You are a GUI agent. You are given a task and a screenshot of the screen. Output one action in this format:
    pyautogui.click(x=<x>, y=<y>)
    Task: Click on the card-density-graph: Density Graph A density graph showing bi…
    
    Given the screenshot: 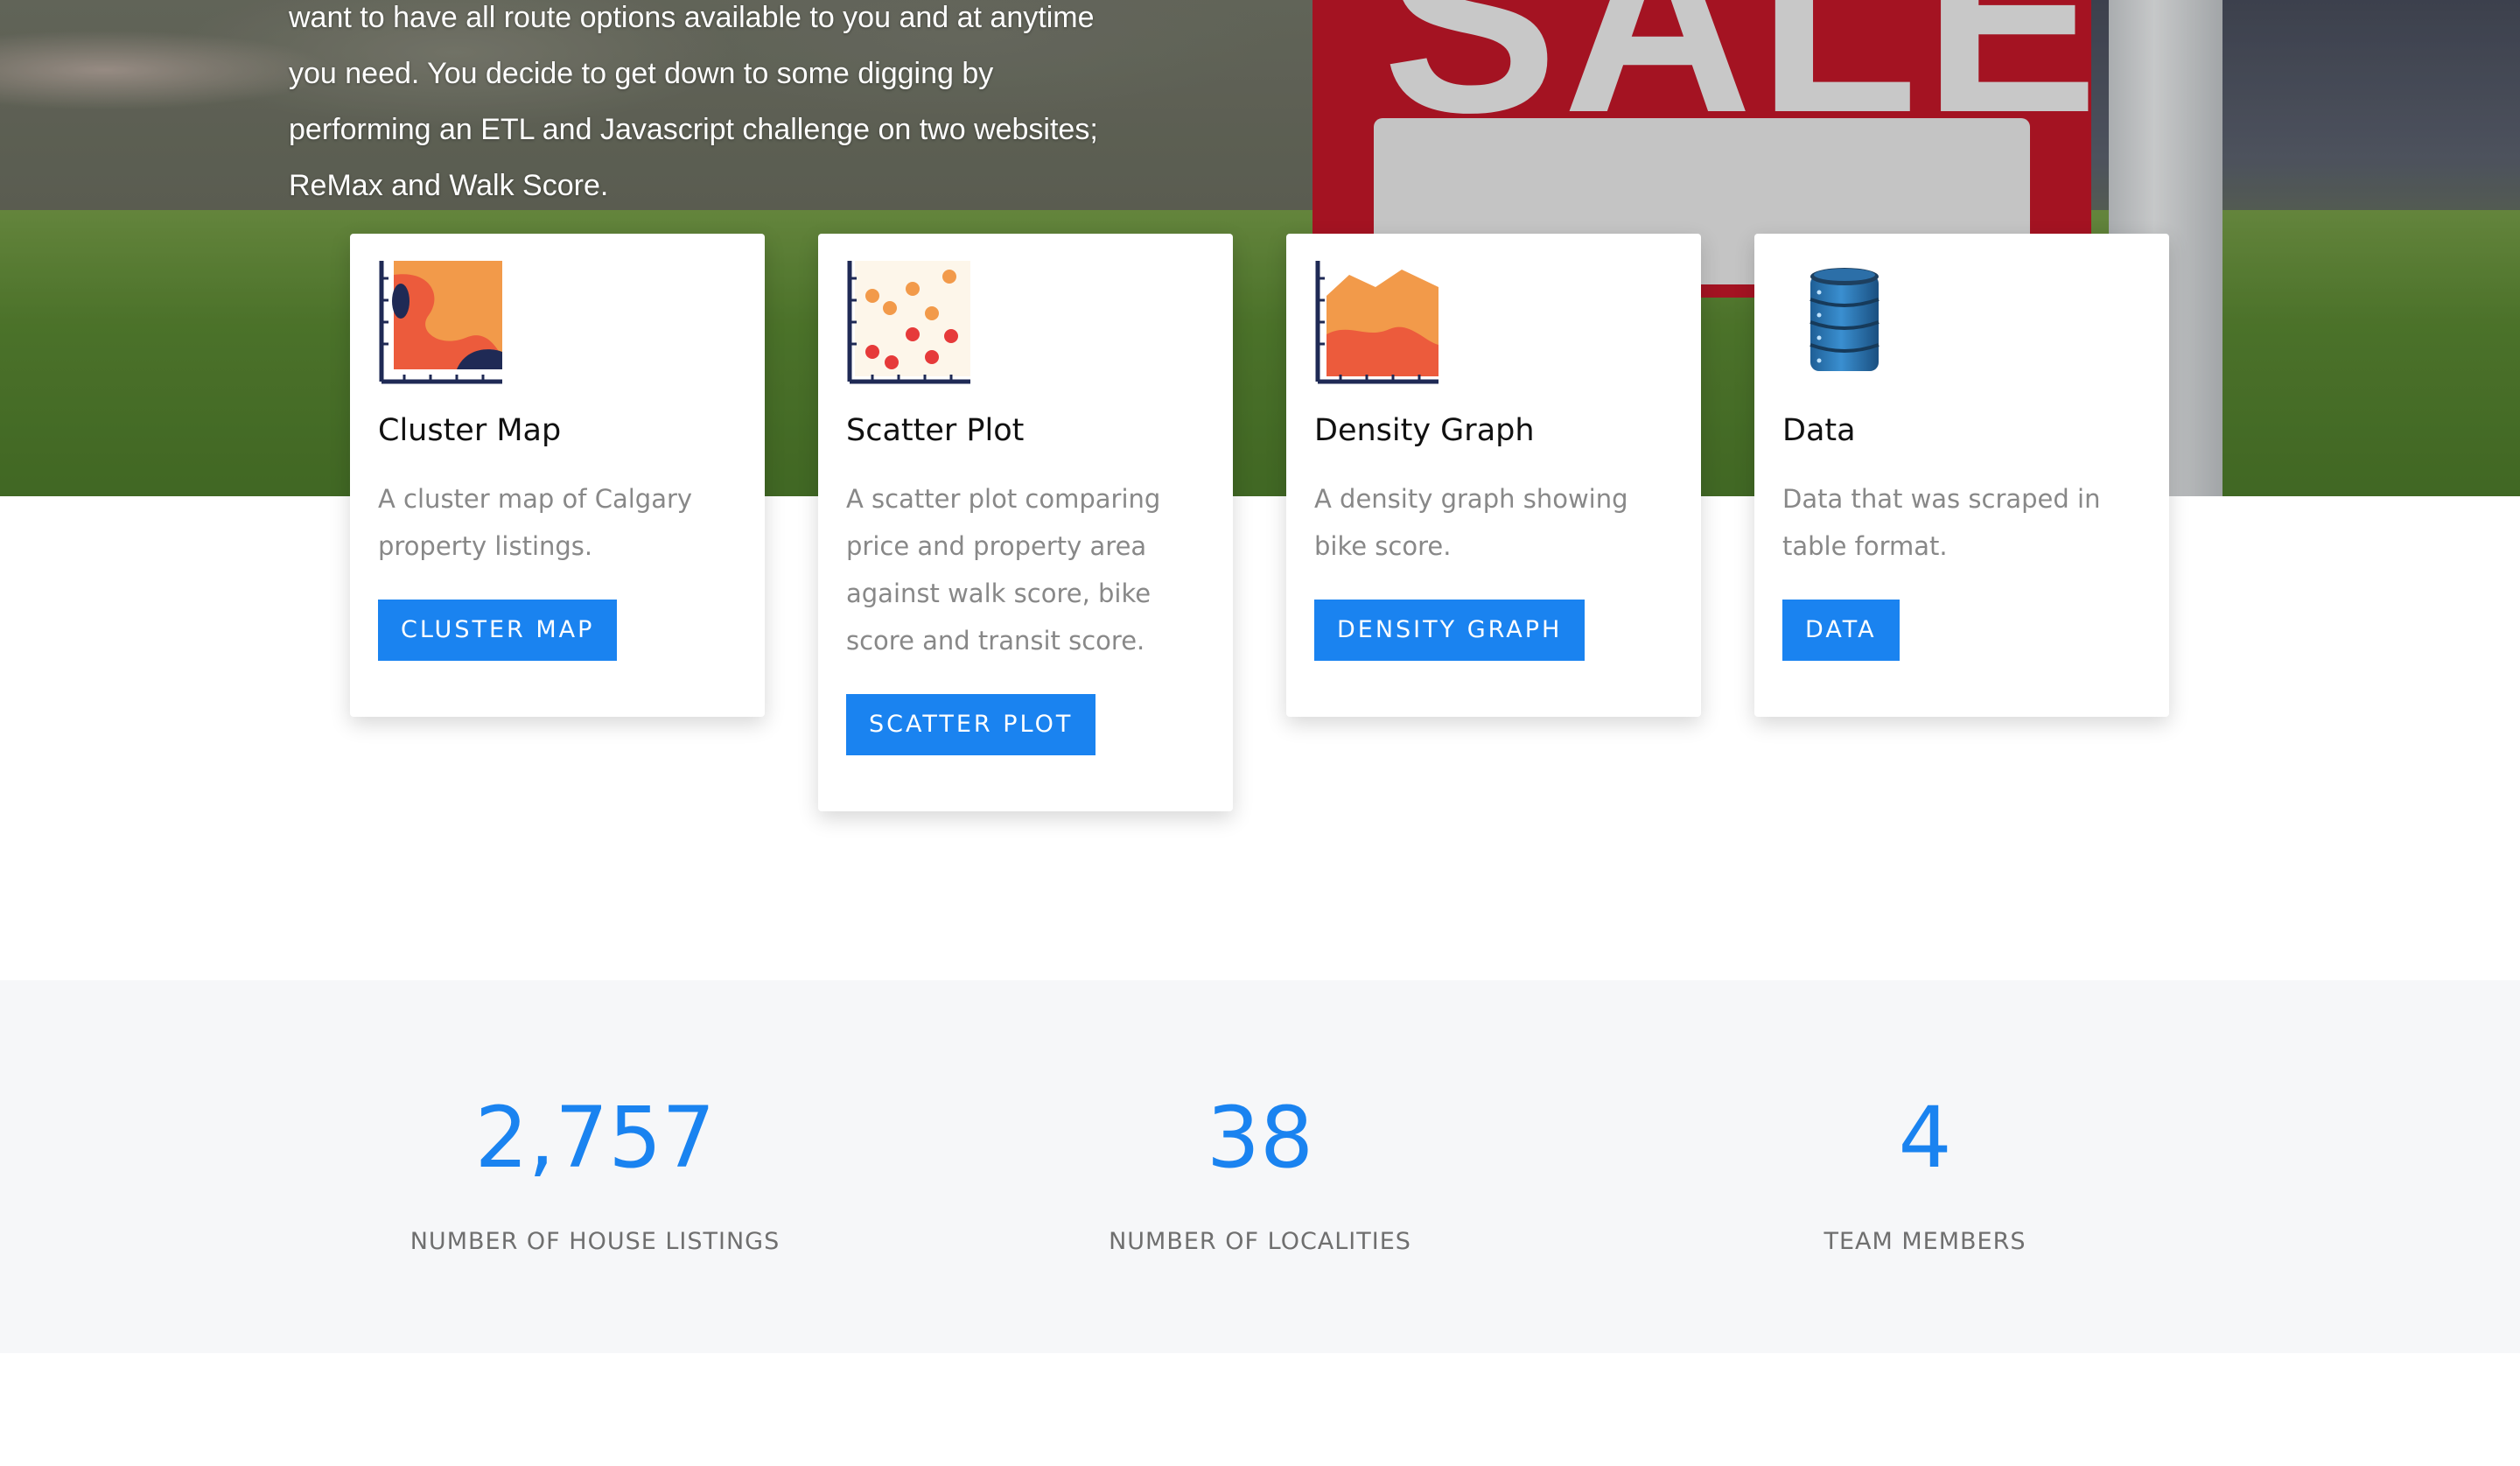 What is the action you would take?
    pyautogui.click(x=1493, y=475)
    